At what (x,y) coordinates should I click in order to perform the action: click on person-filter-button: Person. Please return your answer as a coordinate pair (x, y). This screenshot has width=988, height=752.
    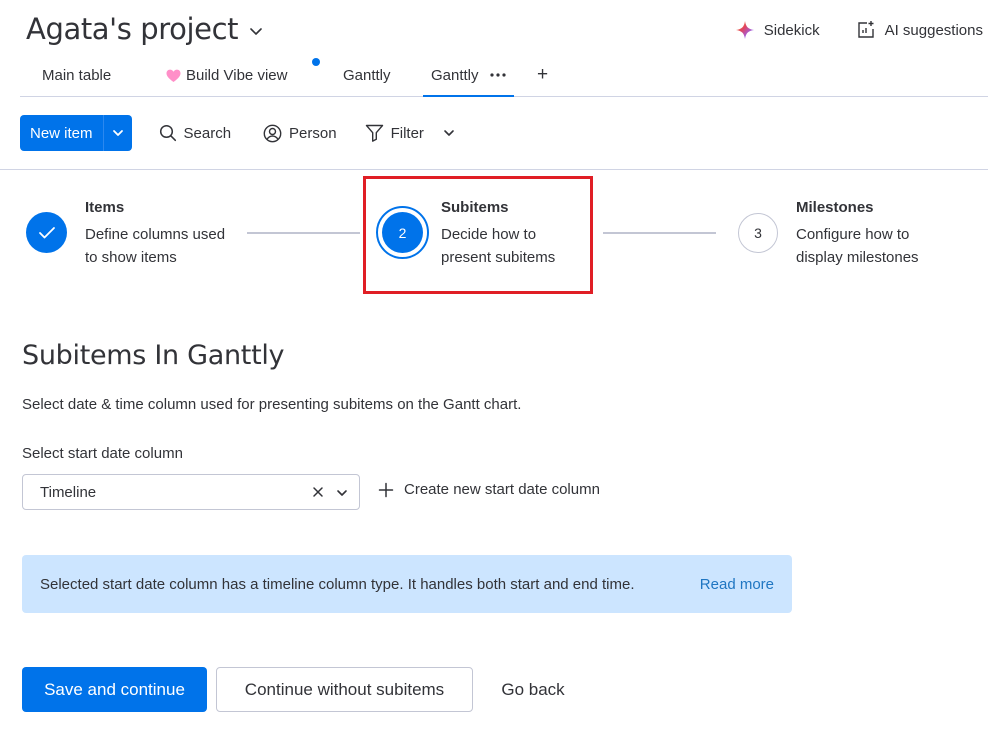
    Looking at the image, I should click on (300, 133).